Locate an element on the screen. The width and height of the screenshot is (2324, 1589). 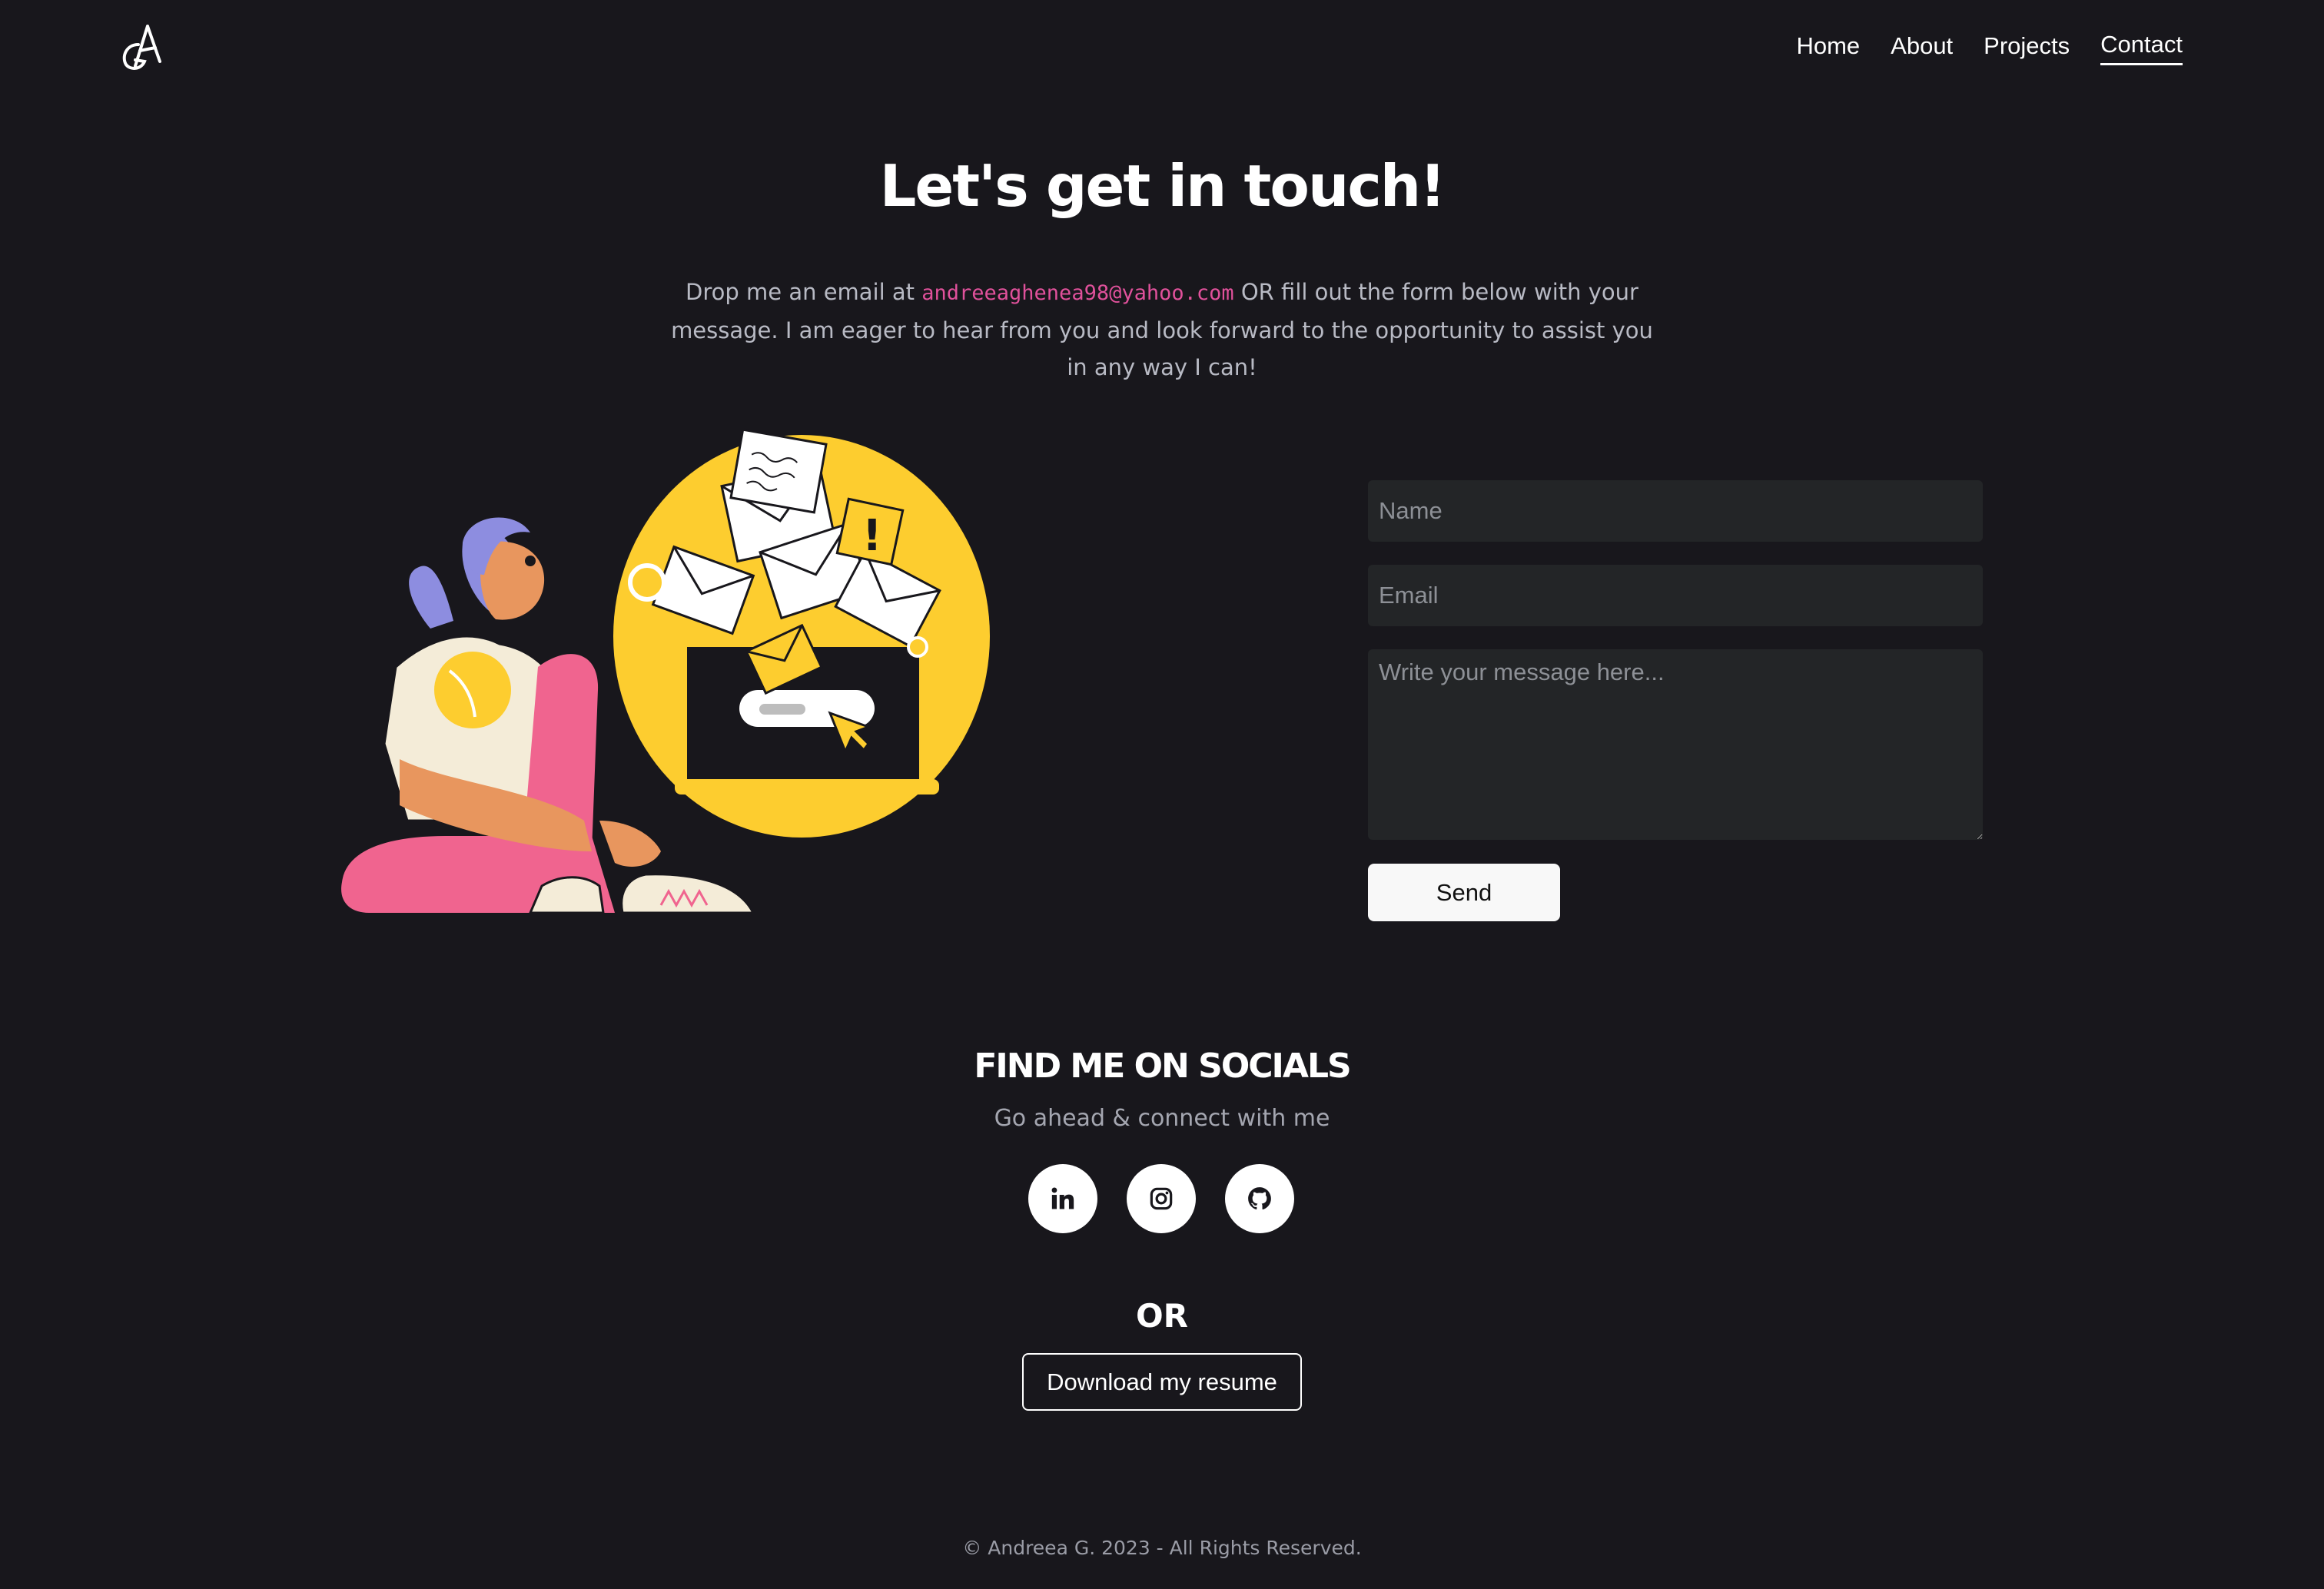
nav-about-link: About is located at coordinates (1922, 48).